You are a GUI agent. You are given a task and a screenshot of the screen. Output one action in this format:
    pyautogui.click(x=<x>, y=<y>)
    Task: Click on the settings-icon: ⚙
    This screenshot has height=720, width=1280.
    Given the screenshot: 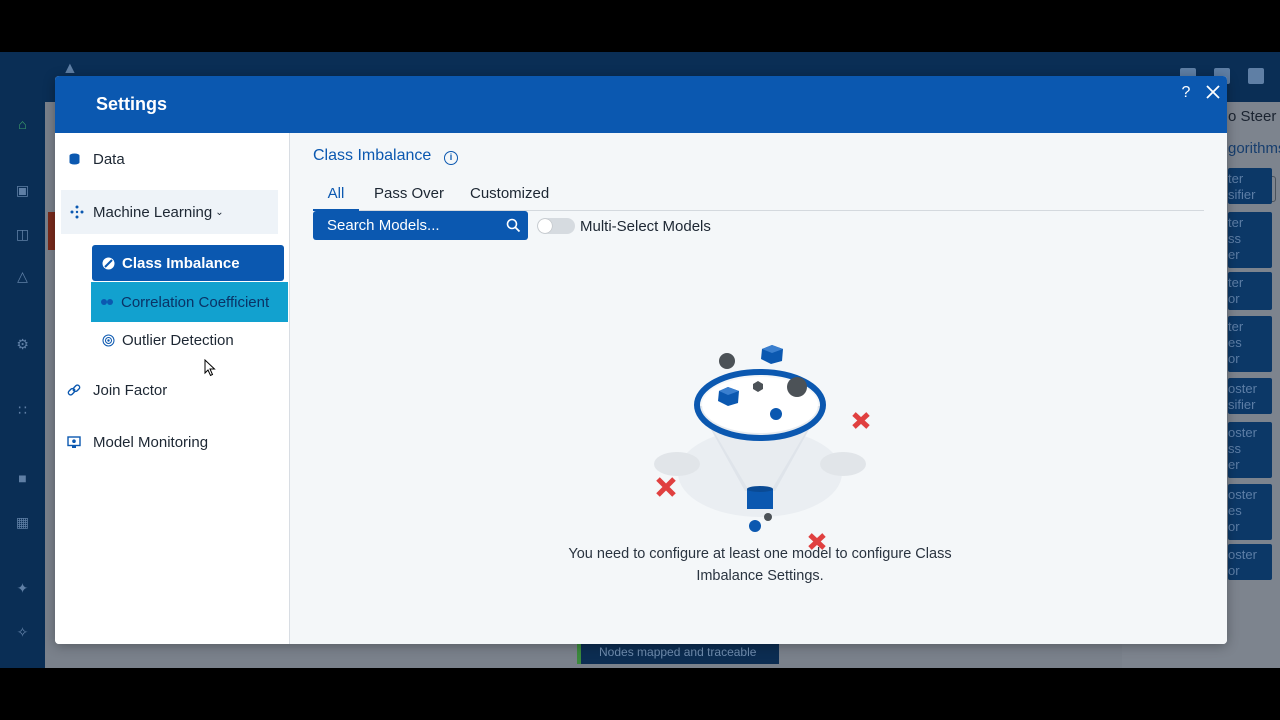 What is the action you would take?
    pyautogui.click(x=22, y=344)
    